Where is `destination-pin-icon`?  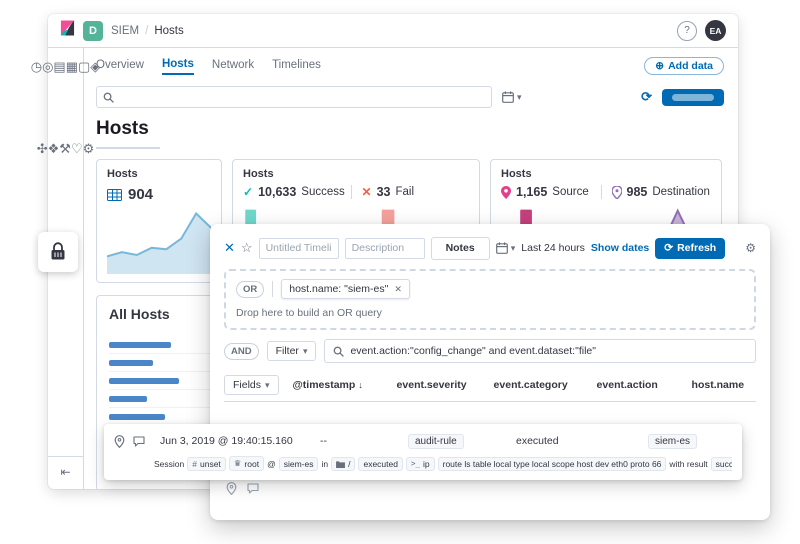
destination-pin-icon is located at coordinates (616, 192).